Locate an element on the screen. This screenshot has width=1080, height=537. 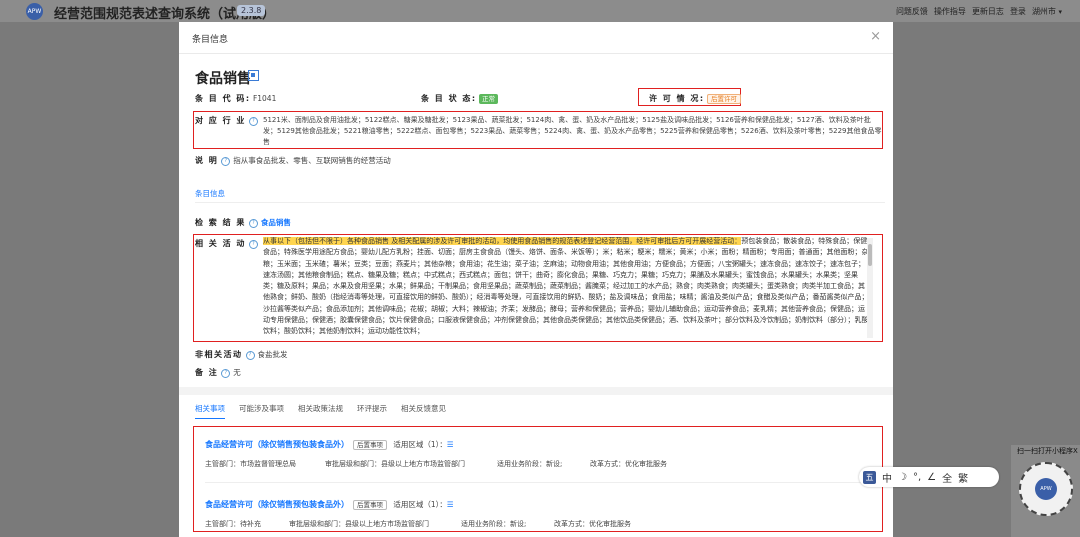
ime-traditional-button: 繁 is located at coordinates (963, 477).